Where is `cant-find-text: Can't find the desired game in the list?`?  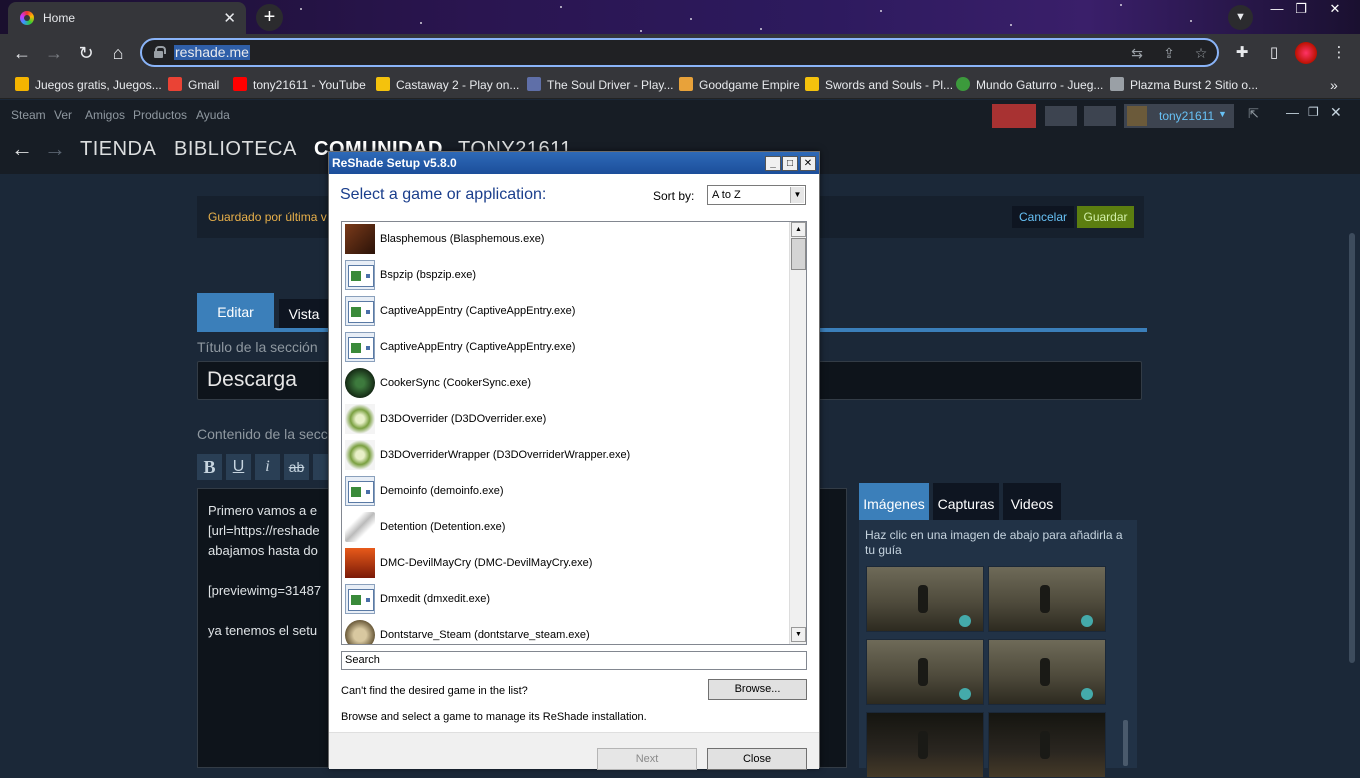 cant-find-text: Can't find the desired game in the list? is located at coordinates (434, 691).